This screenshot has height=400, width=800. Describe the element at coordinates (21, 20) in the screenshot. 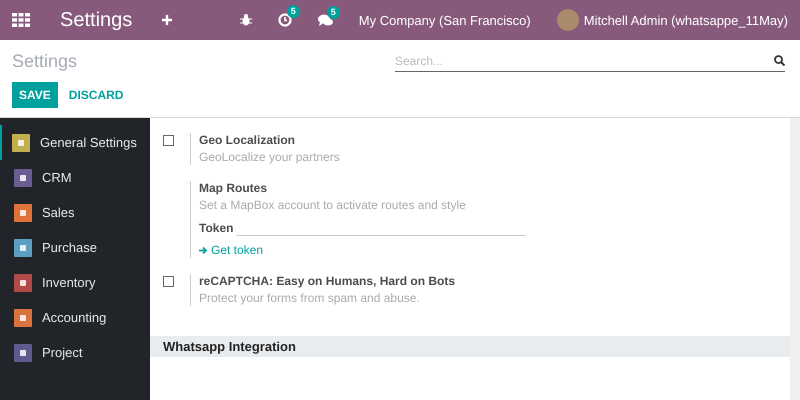

I see `apps-menu-icon` at that location.